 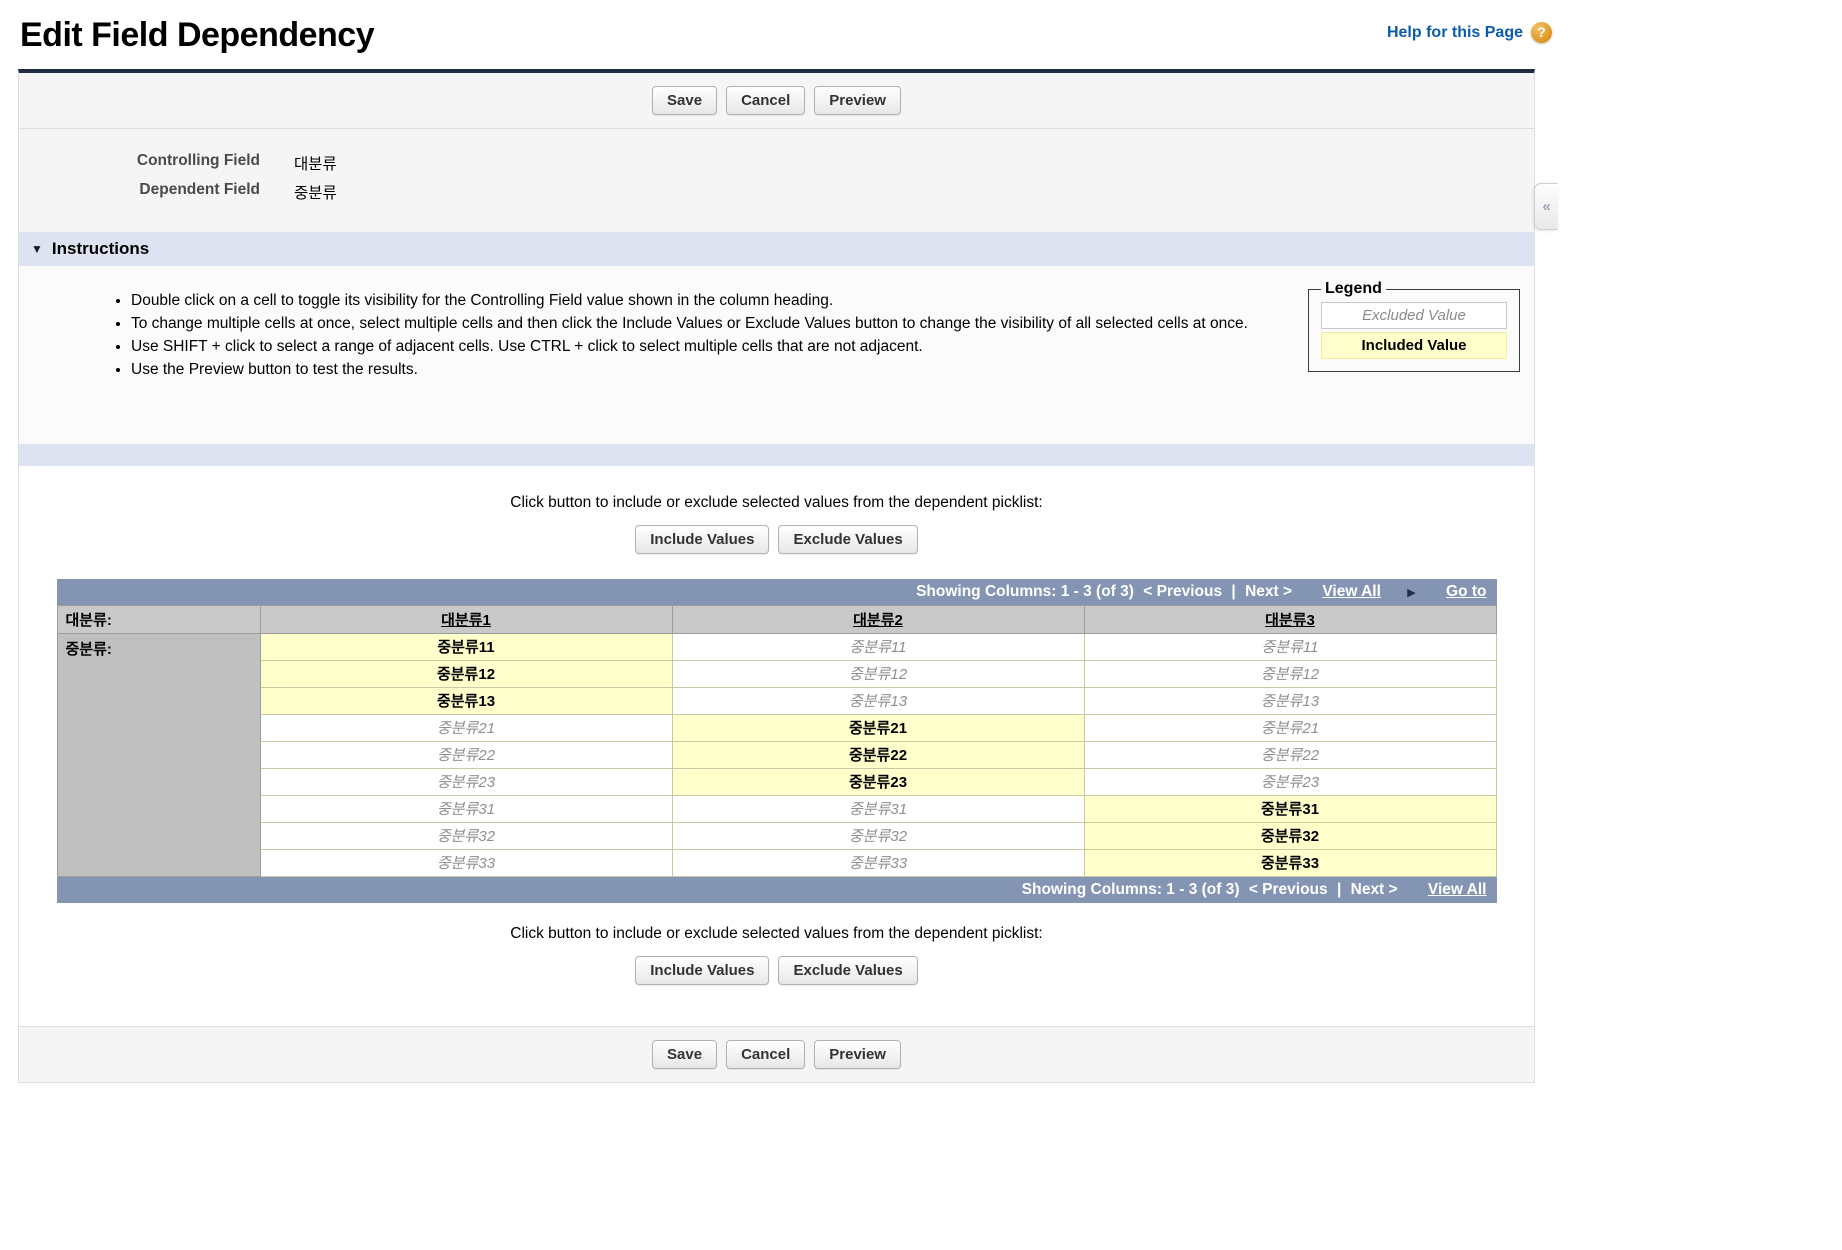 What do you see at coordinates (766, 1054) in the screenshot?
I see `cancel-button-bottom: Cancel` at bounding box center [766, 1054].